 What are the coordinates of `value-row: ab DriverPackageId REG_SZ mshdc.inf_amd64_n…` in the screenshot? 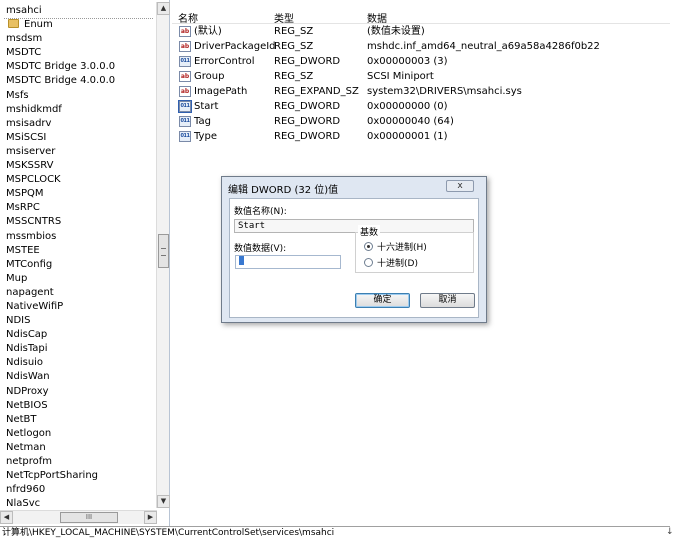 It's located at (421, 46).